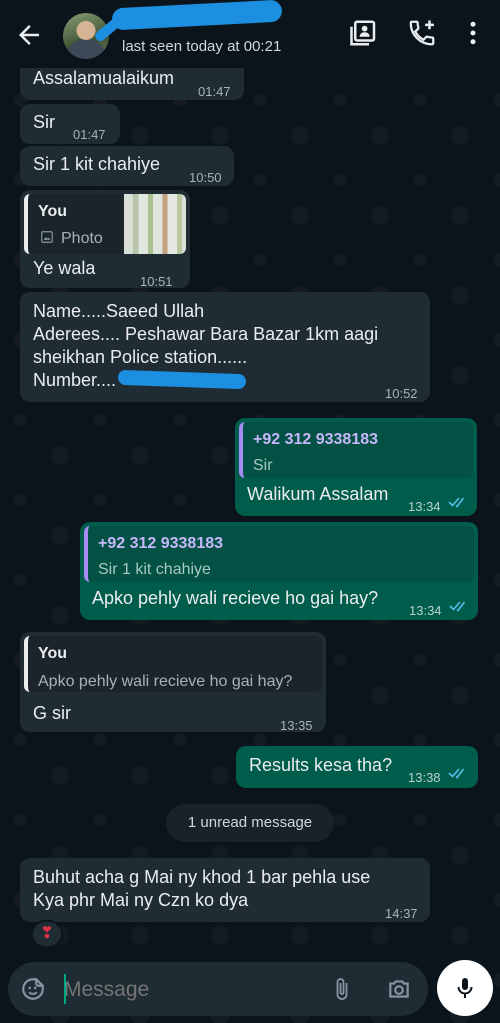 Image resolution: width=500 pixels, height=1023 pixels. What do you see at coordinates (364, 33) in the screenshot?
I see `contact-card-icon` at bounding box center [364, 33].